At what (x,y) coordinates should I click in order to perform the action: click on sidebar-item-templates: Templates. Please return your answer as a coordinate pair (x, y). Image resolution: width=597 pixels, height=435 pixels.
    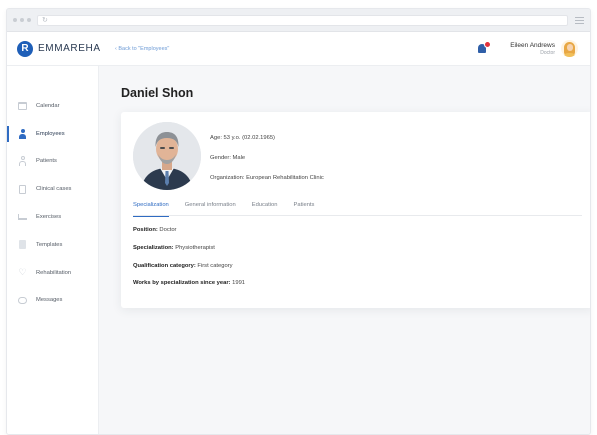
    Looking at the image, I should click on (52, 245).